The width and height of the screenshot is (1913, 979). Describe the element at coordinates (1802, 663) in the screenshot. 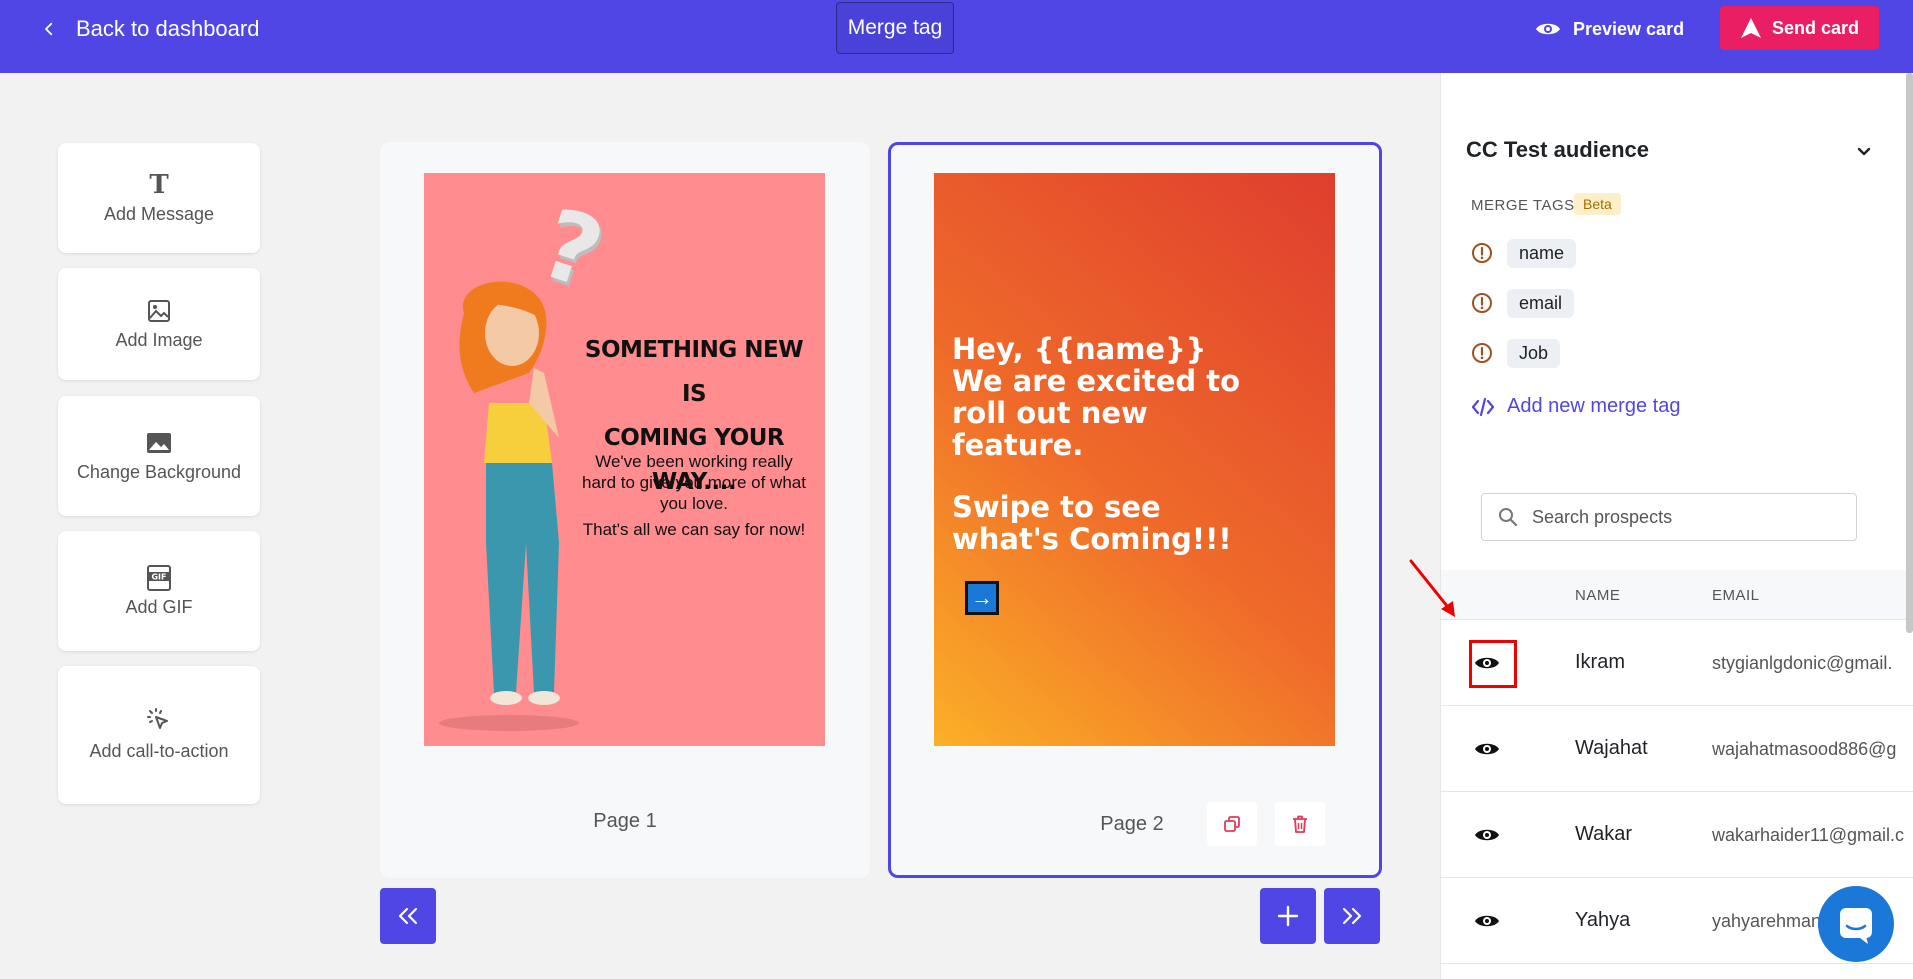

I see `prospect-email: stygianlgdonic@gmail.` at that location.